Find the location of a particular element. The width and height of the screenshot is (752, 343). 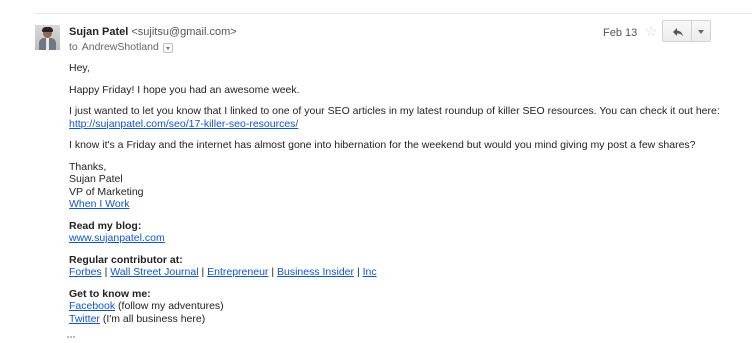

sig-thanks: Thanks, is located at coordinates (88, 166).